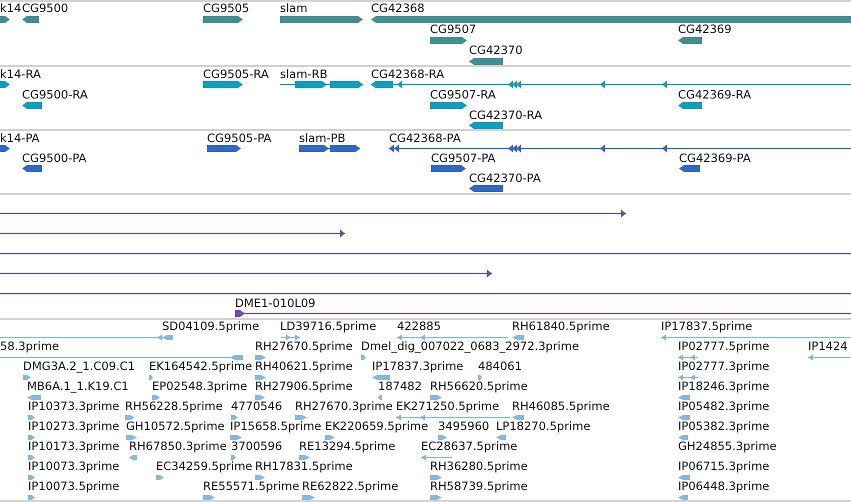 This screenshot has height=502, width=851. Describe the element at coordinates (79, 366) in the screenshot. I see `feature-label: DMG3A.2_1.C09.C1` at that location.